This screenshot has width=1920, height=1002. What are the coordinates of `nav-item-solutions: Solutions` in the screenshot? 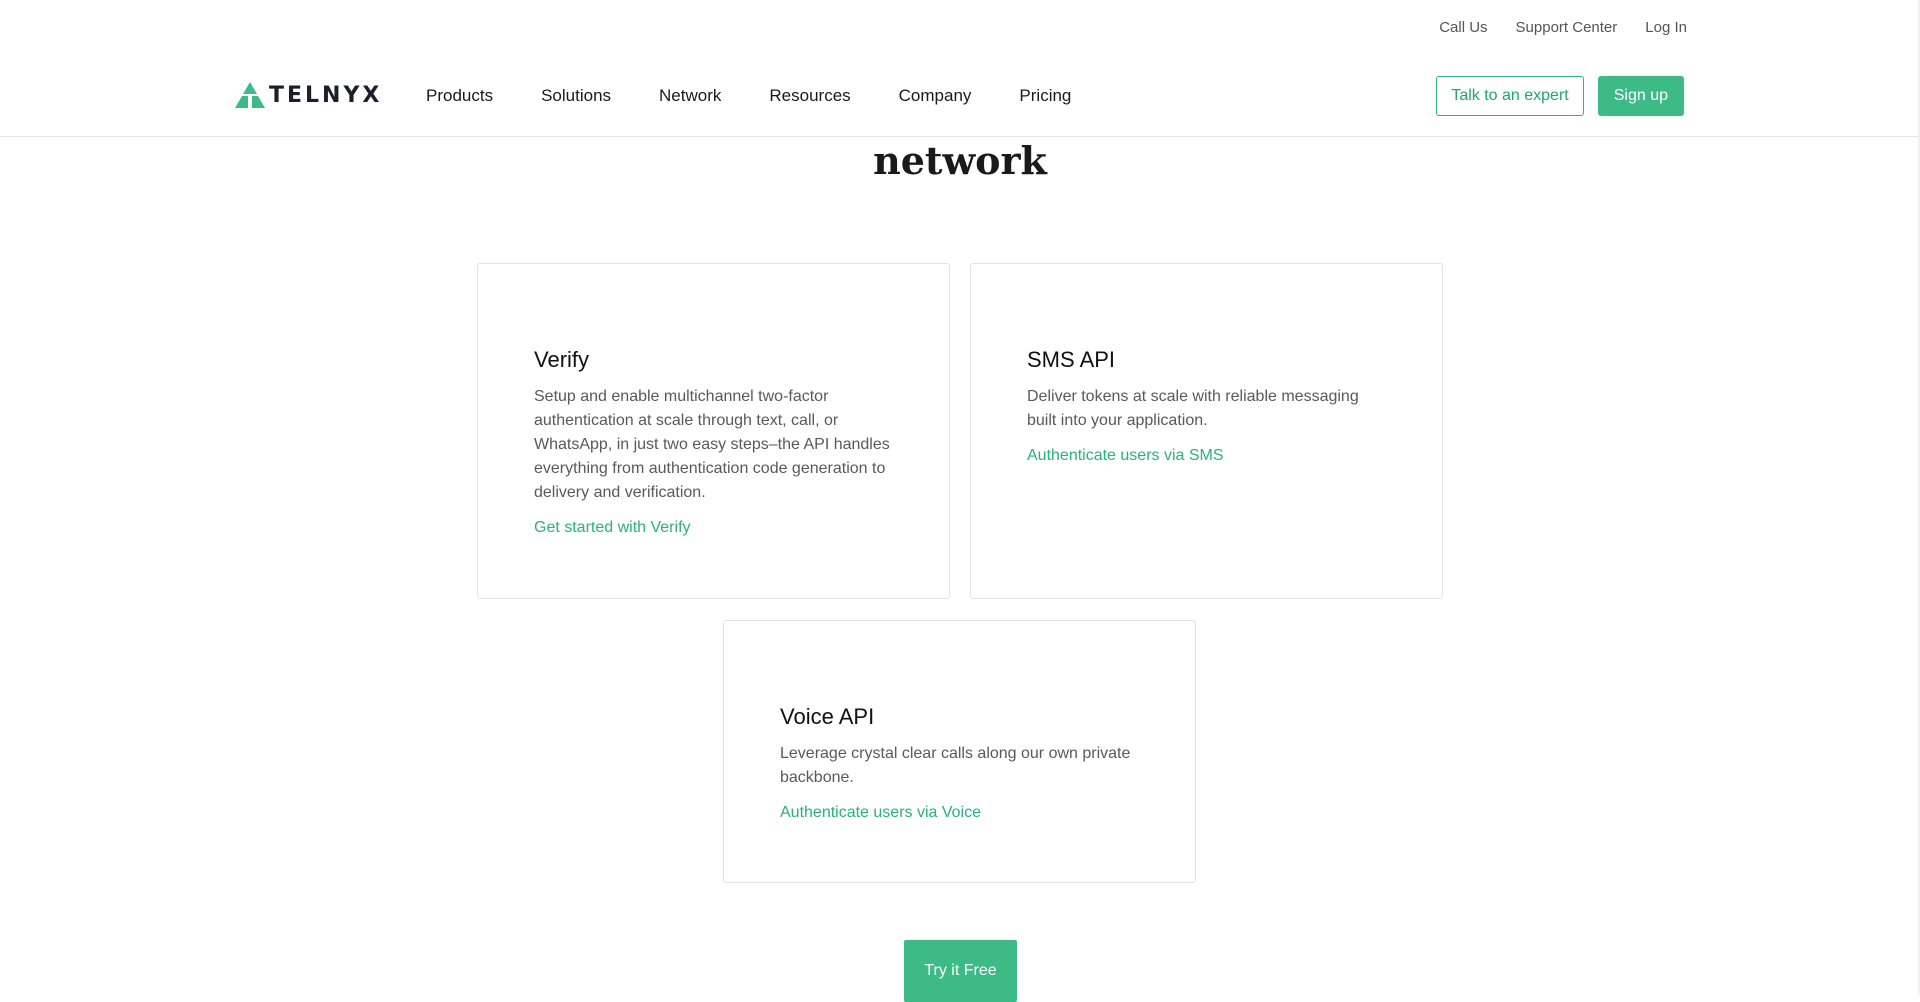 It's located at (576, 96).